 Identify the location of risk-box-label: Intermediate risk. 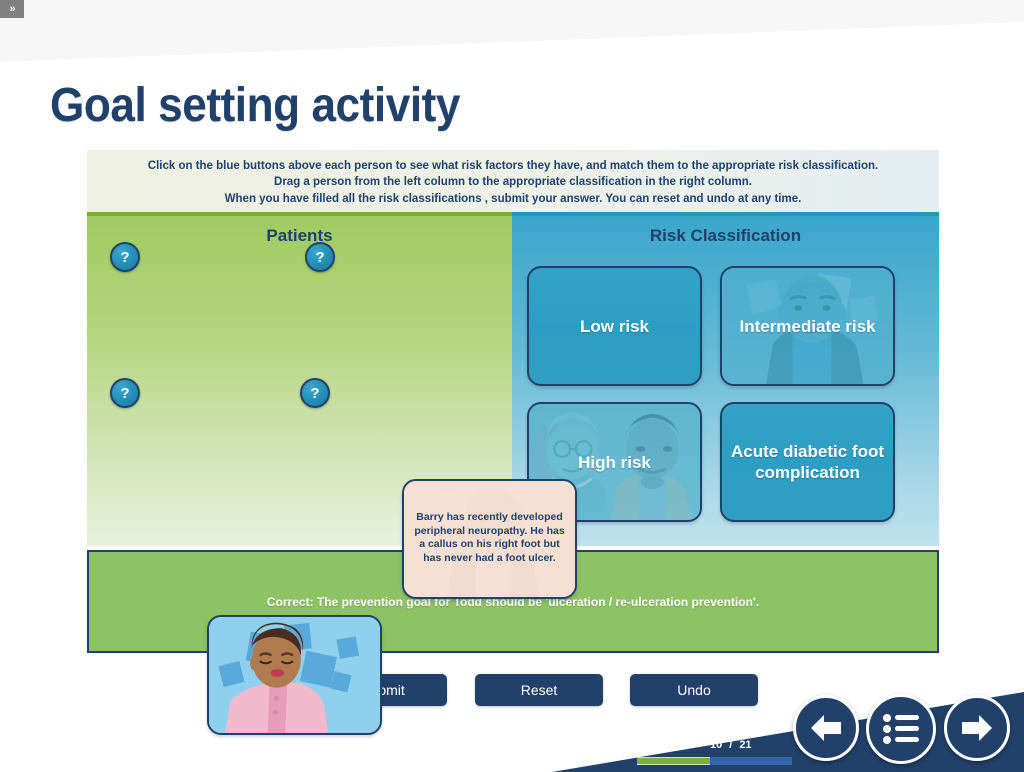
(807, 326).